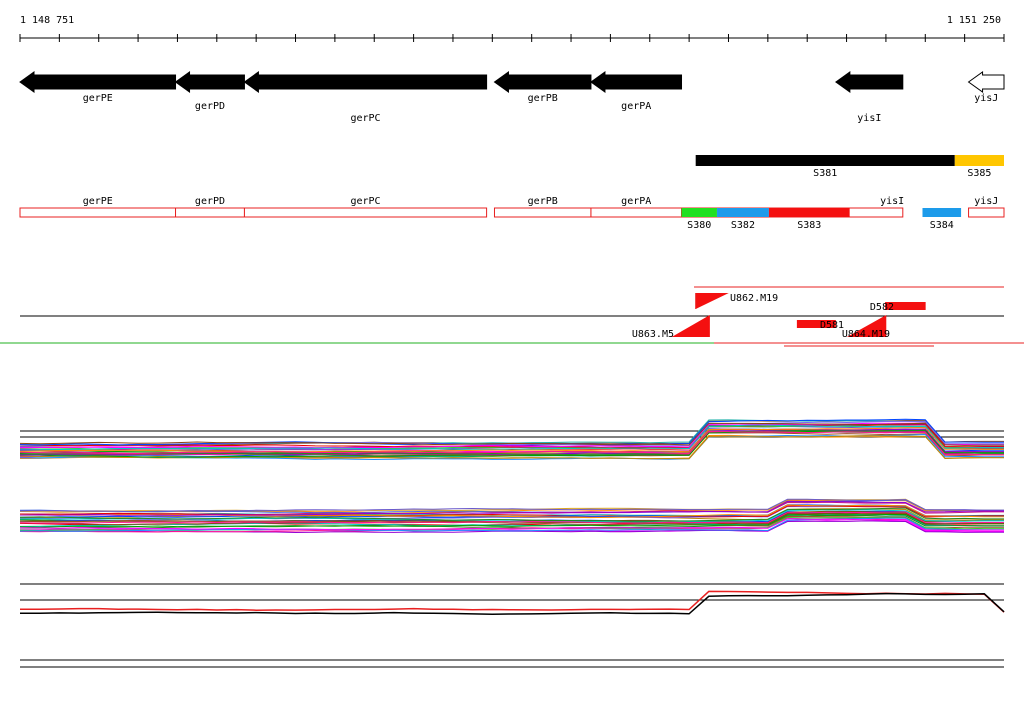 This screenshot has width=1024, height=714. Describe the element at coordinates (542, 212) in the screenshot. I see `gene-box-gerPB` at that location.